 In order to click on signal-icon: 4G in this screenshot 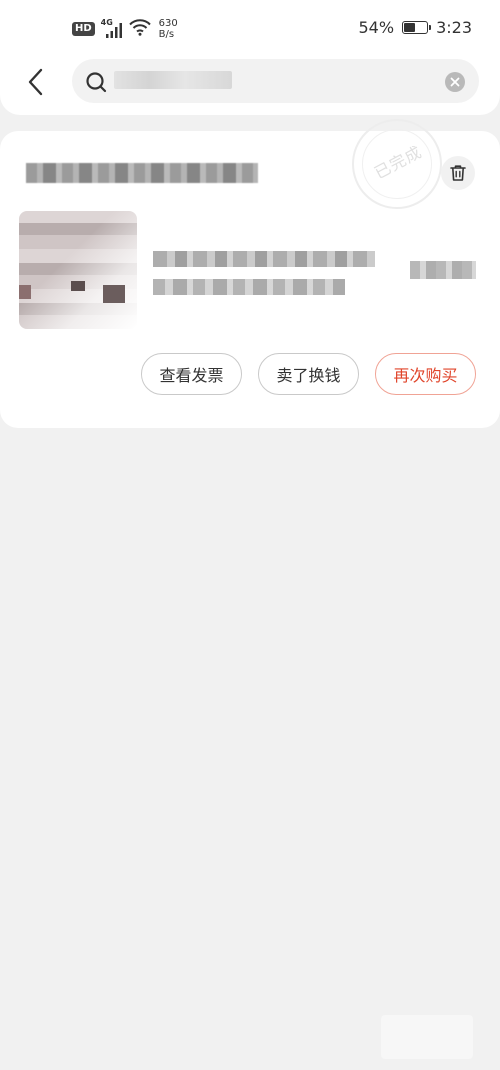, I will do `click(112, 29)`.